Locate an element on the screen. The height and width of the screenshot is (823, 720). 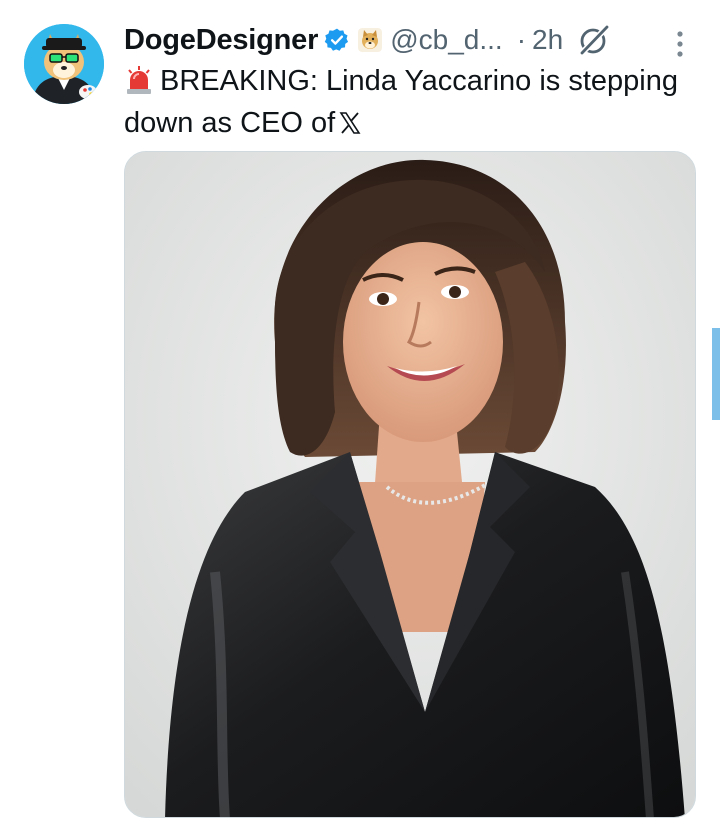
more-vertical-icon is located at coordinates (680, 44).